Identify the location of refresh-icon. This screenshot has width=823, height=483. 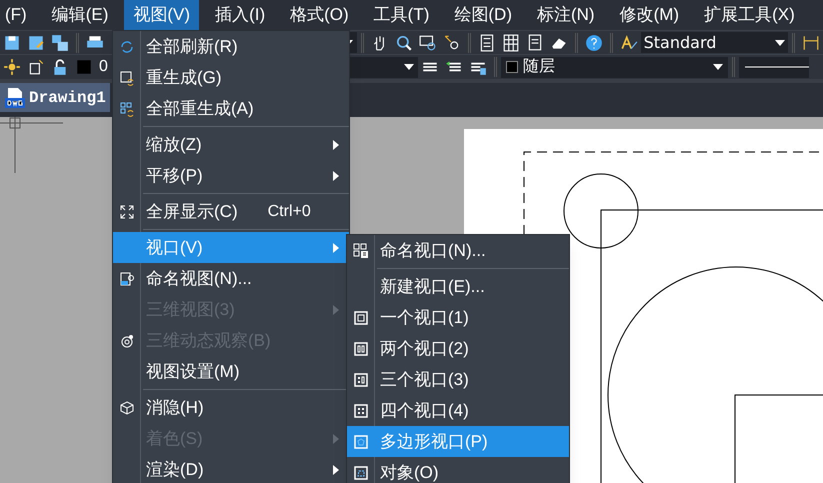
(126, 46).